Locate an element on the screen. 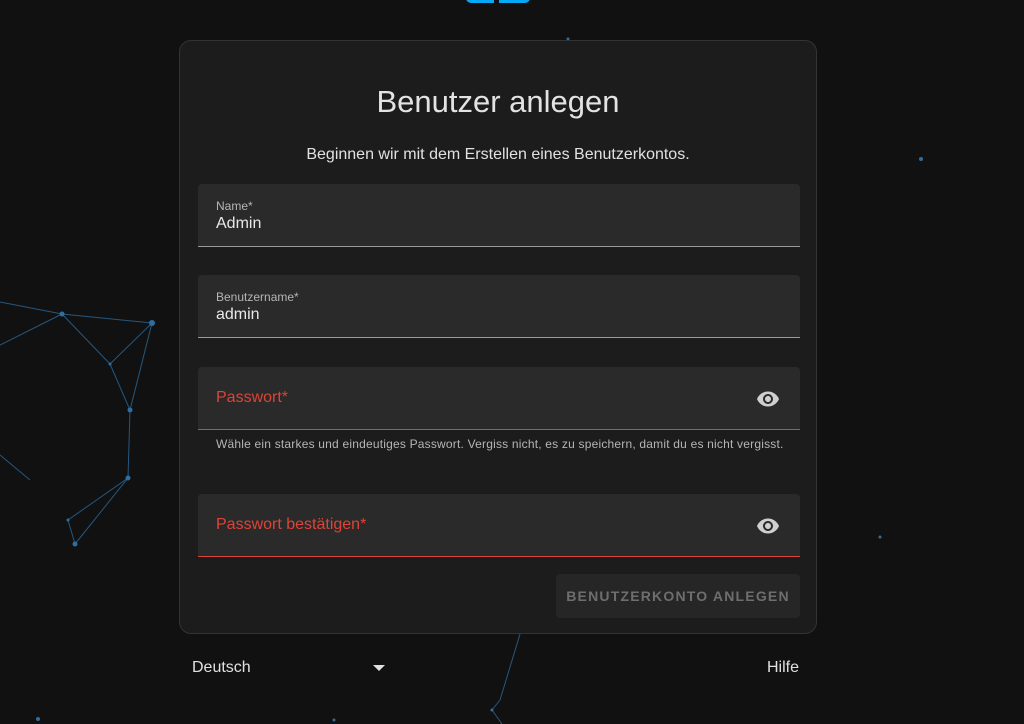 This screenshot has height=724, width=1024. username-field: Benutzername* is located at coordinates (499, 306).